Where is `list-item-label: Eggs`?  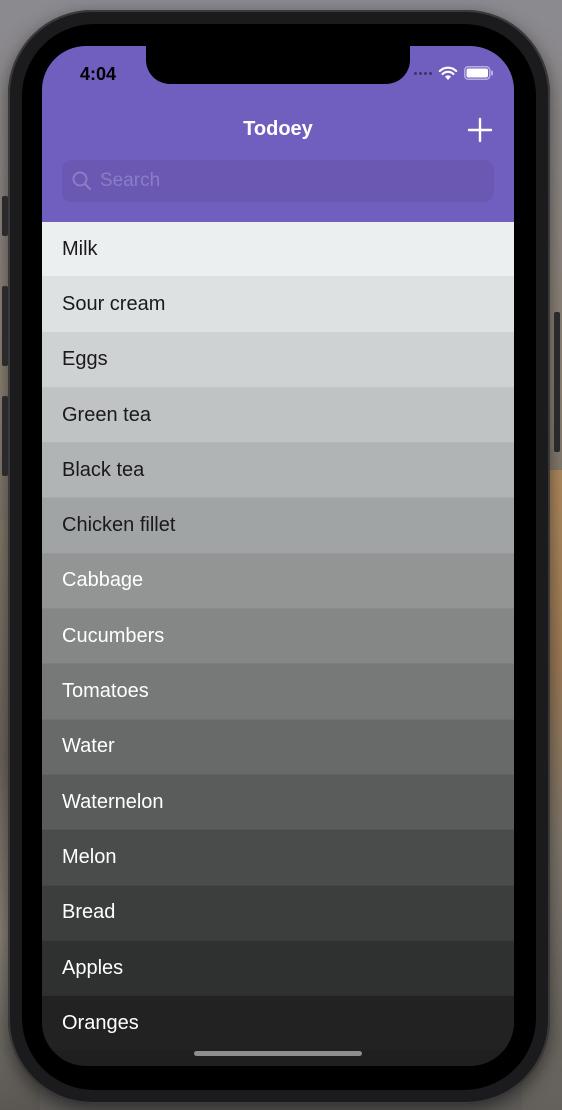 list-item-label: Eggs is located at coordinates (85, 359).